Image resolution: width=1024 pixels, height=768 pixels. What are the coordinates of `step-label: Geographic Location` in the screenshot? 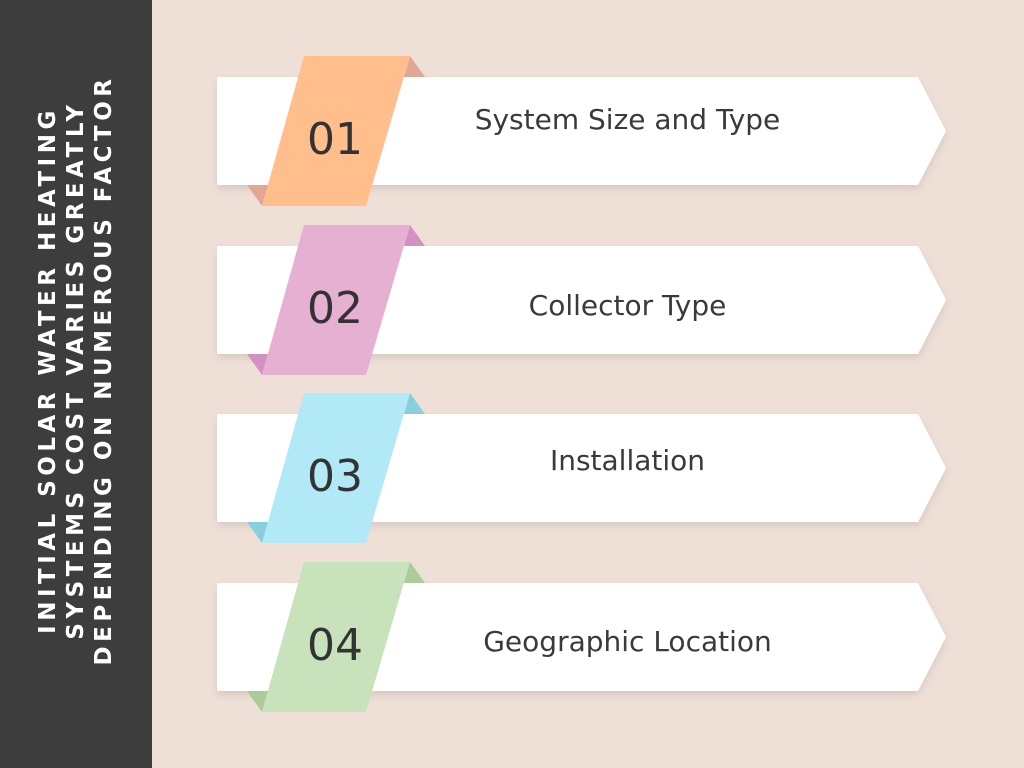 It's located at (627, 641).